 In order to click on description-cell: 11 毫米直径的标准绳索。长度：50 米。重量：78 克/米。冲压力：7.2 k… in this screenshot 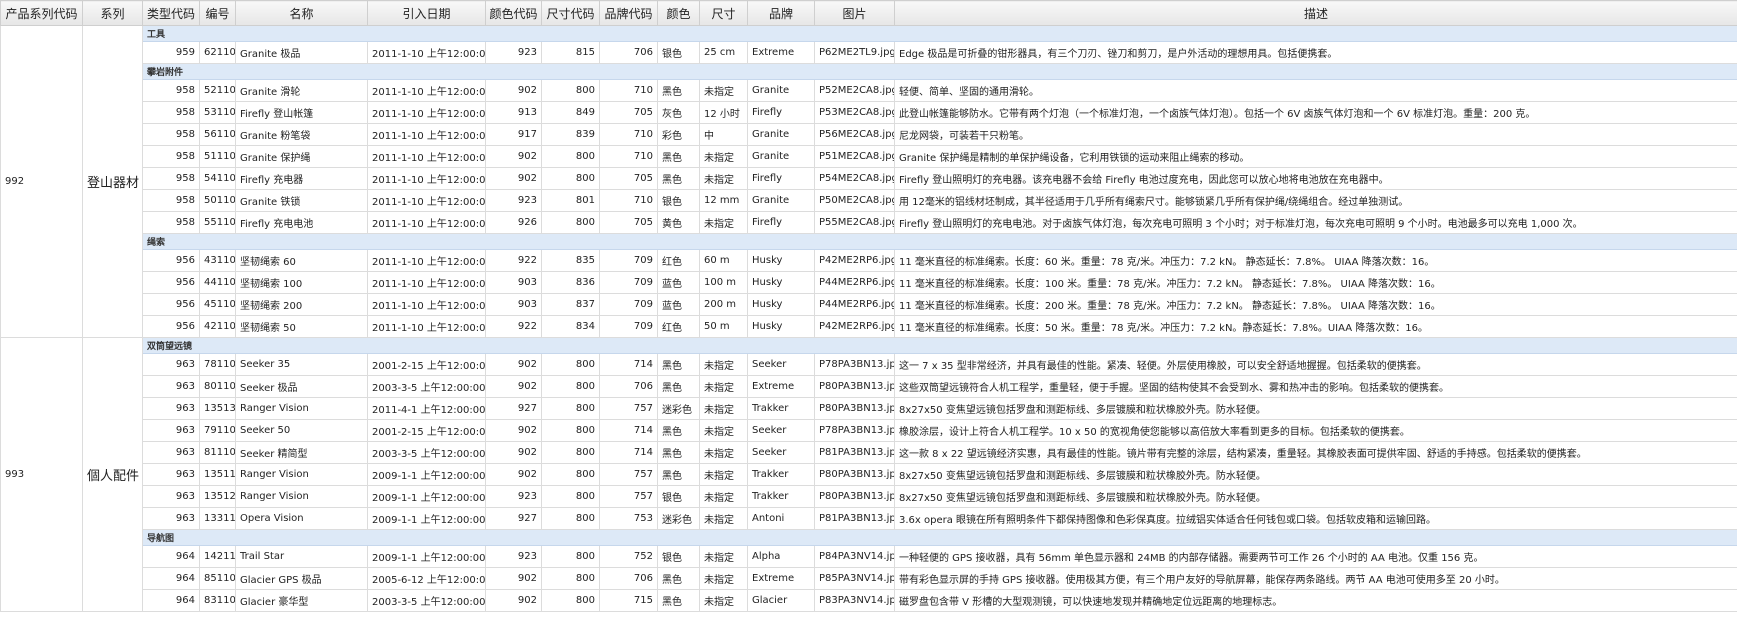, I will do `click(1315, 326)`.